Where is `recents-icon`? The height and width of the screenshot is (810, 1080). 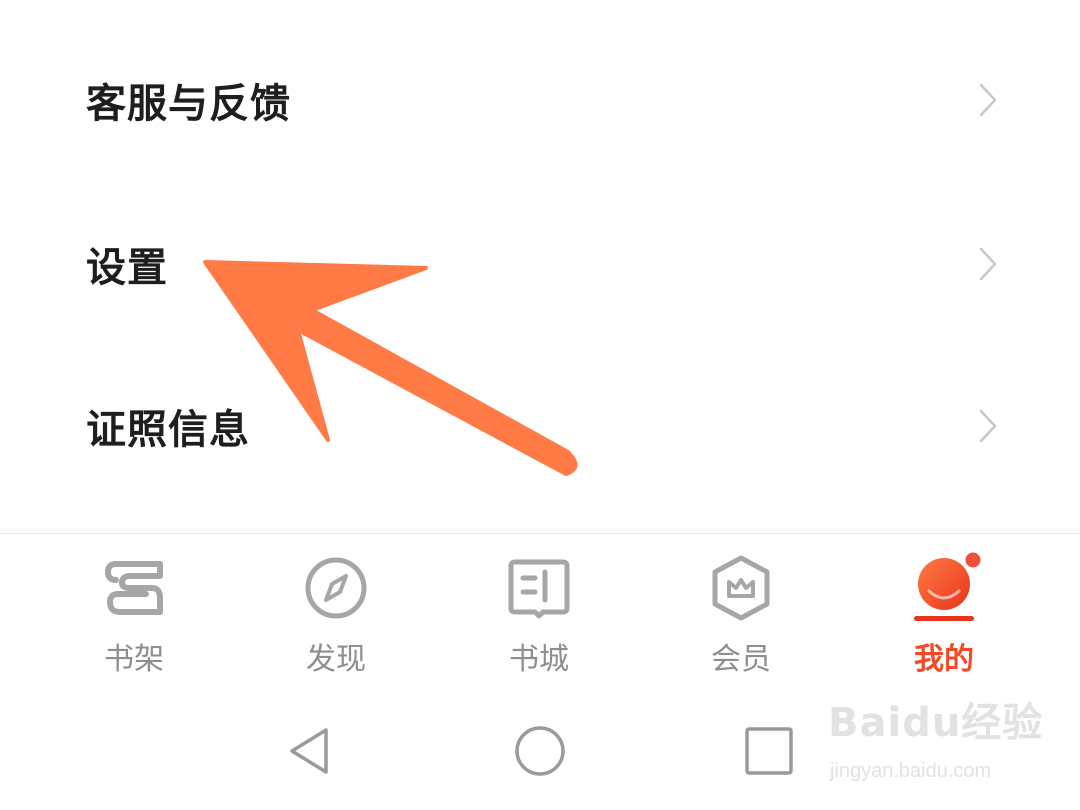
recents-icon is located at coordinates (769, 751).